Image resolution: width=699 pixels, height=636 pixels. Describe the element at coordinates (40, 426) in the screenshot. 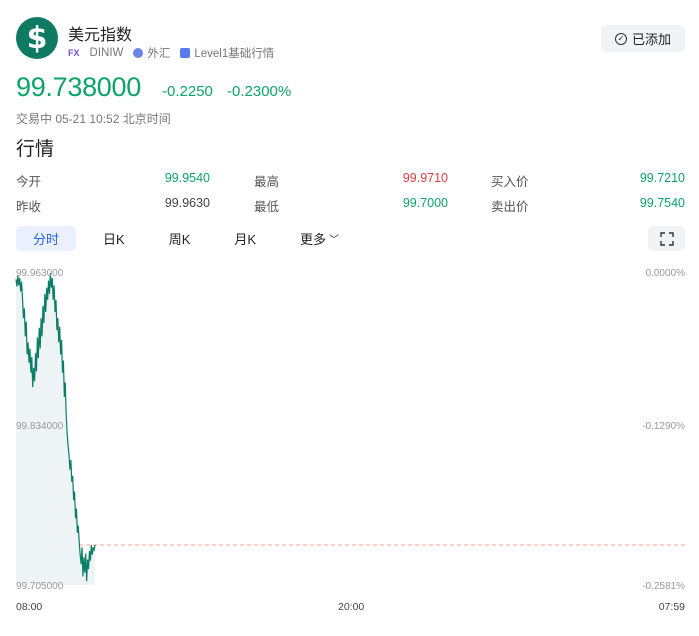

I see `y-left-tick-mid: 99.834000` at that location.